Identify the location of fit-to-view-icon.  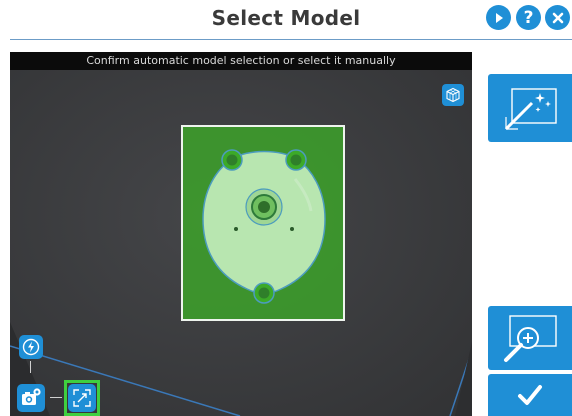
(82, 398).